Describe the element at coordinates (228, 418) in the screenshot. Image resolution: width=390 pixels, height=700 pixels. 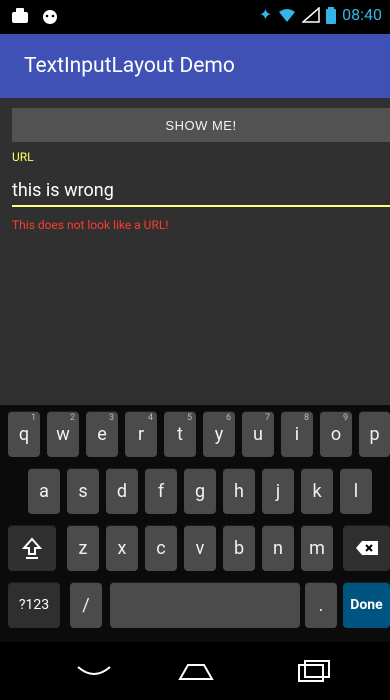
I see `key-y-hint: 6` at that location.